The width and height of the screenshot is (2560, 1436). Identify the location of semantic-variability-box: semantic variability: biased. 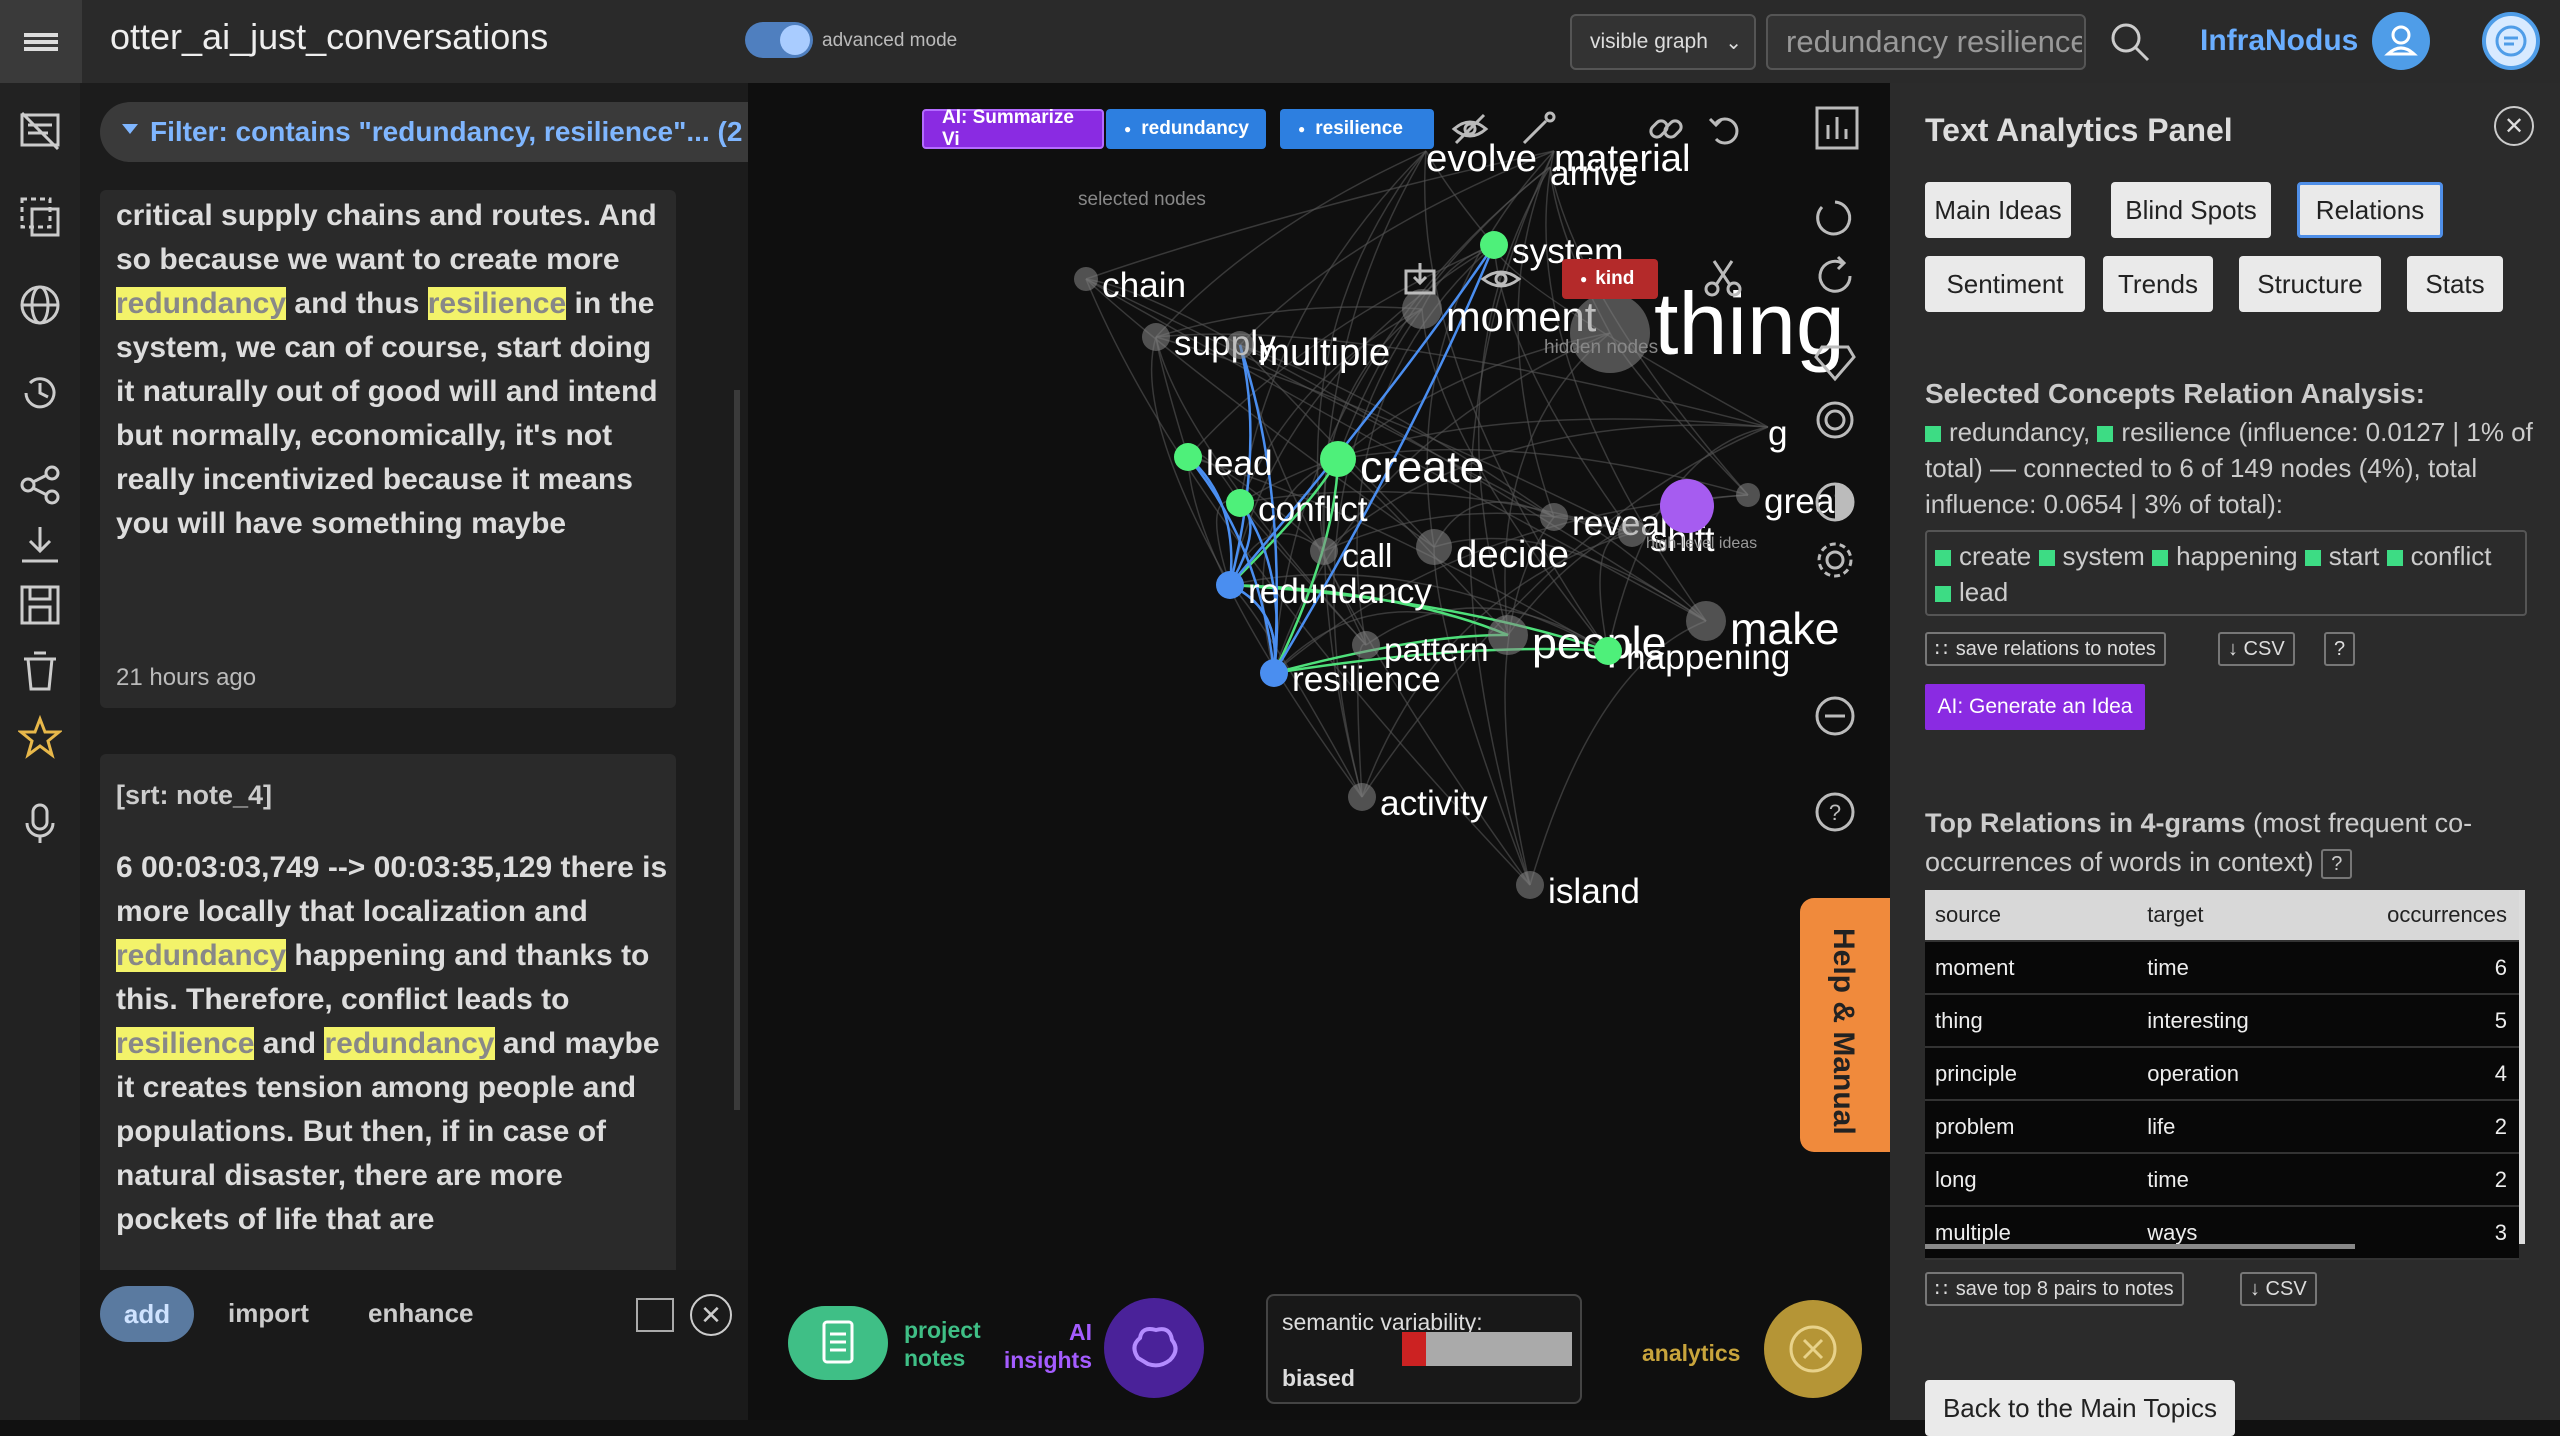
(1424, 1349).